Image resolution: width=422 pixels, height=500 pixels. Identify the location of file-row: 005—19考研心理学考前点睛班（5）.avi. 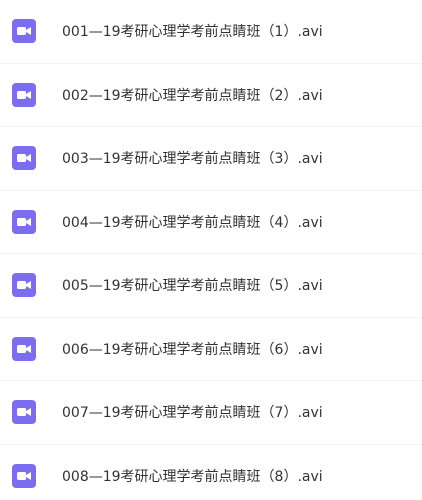
(211, 286).